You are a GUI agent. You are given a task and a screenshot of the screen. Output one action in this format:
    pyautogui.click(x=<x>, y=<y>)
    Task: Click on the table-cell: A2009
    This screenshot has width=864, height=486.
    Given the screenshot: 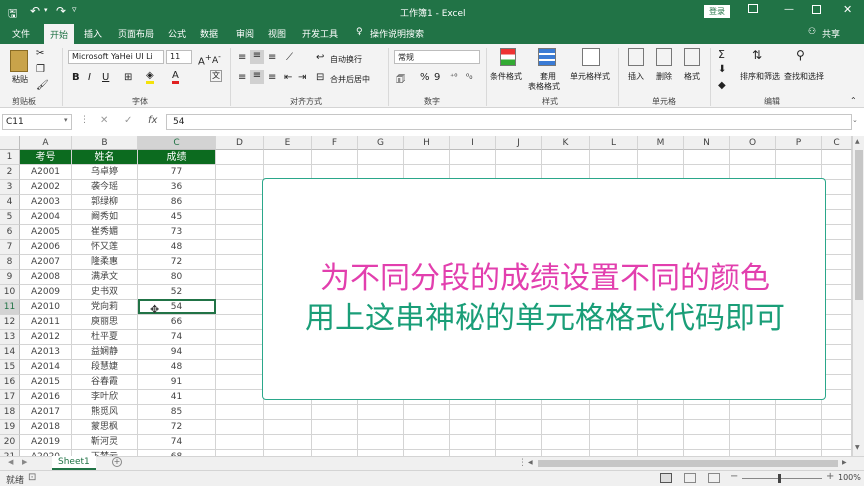 What is the action you would take?
    pyautogui.click(x=46, y=292)
    